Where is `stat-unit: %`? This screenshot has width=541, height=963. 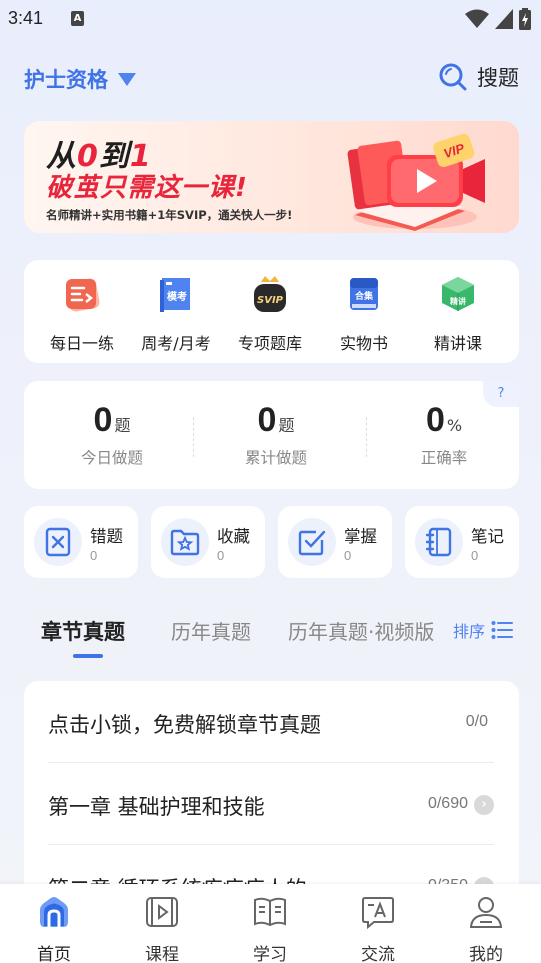 stat-unit: % is located at coordinates (454, 425).